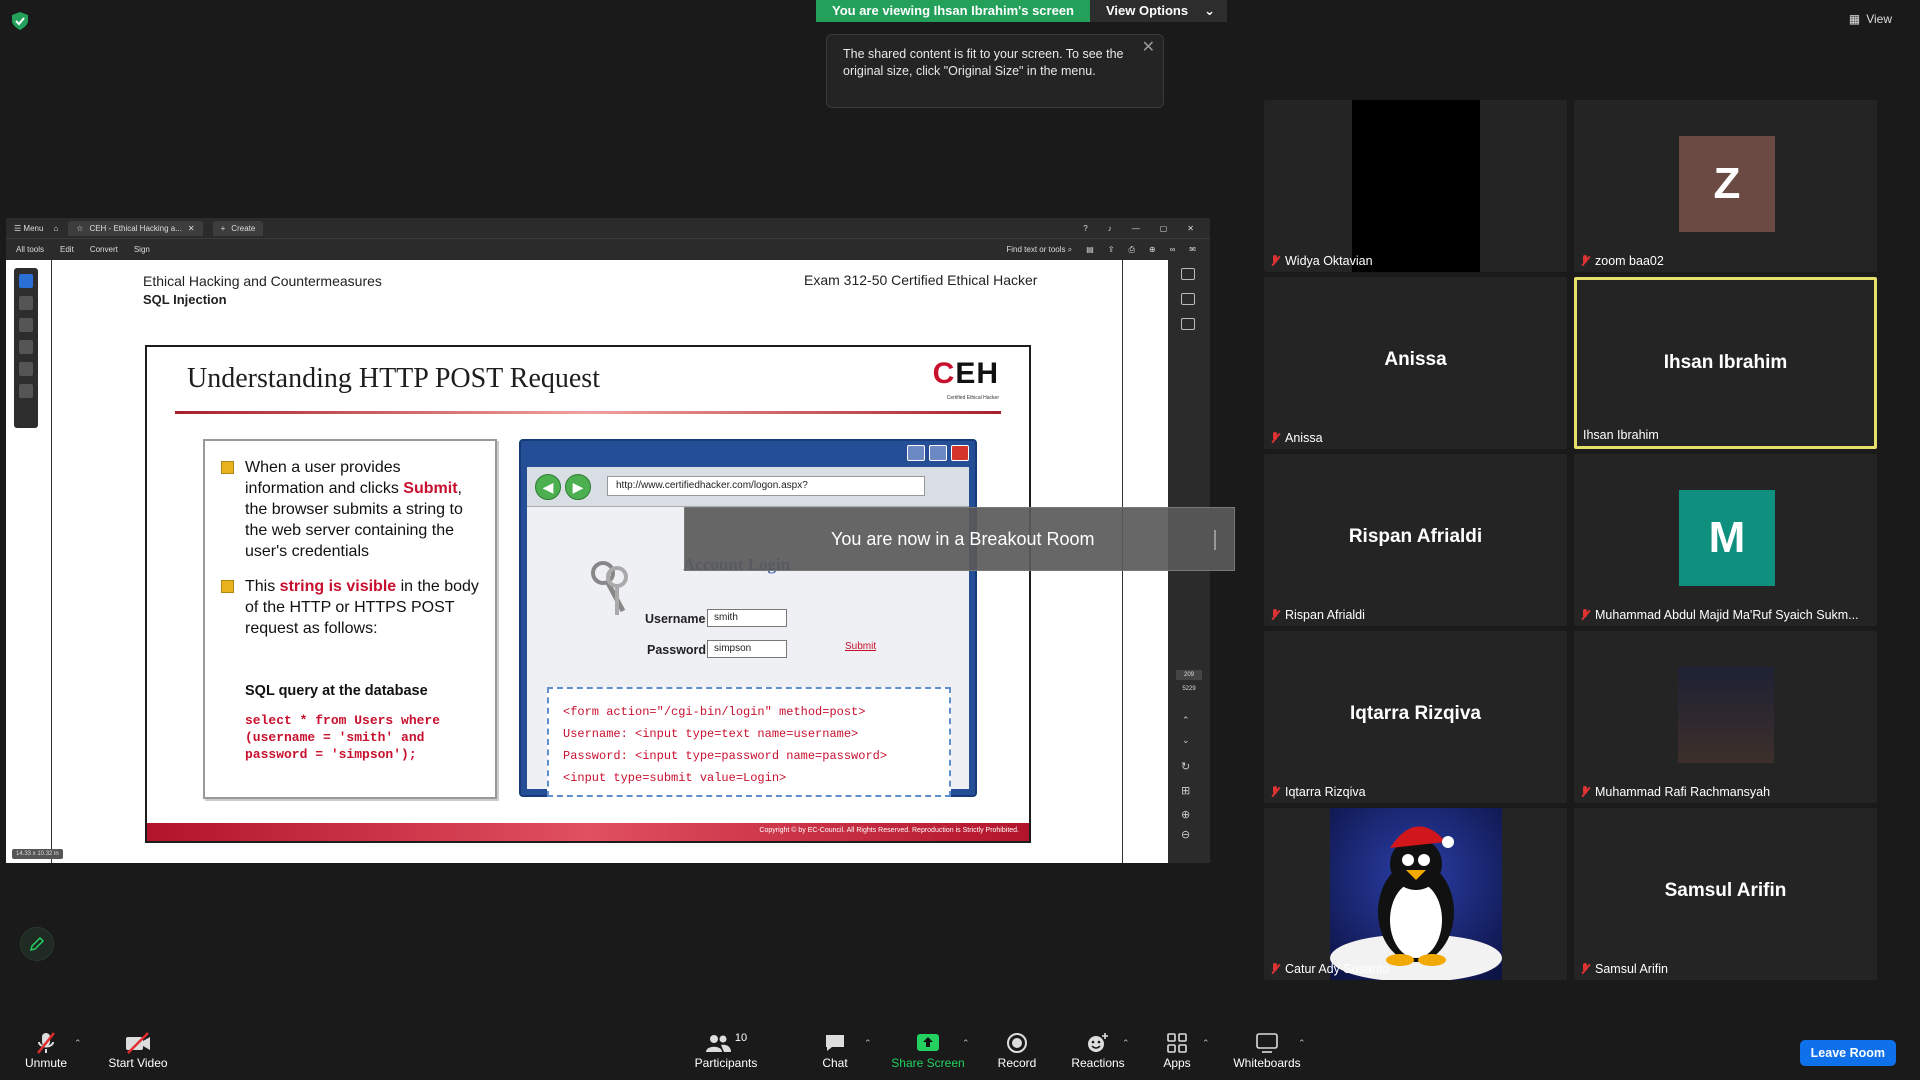 The width and height of the screenshot is (1920, 1080). What do you see at coordinates (1190, 228) in the screenshot?
I see `close-window-icon: ✕` at bounding box center [1190, 228].